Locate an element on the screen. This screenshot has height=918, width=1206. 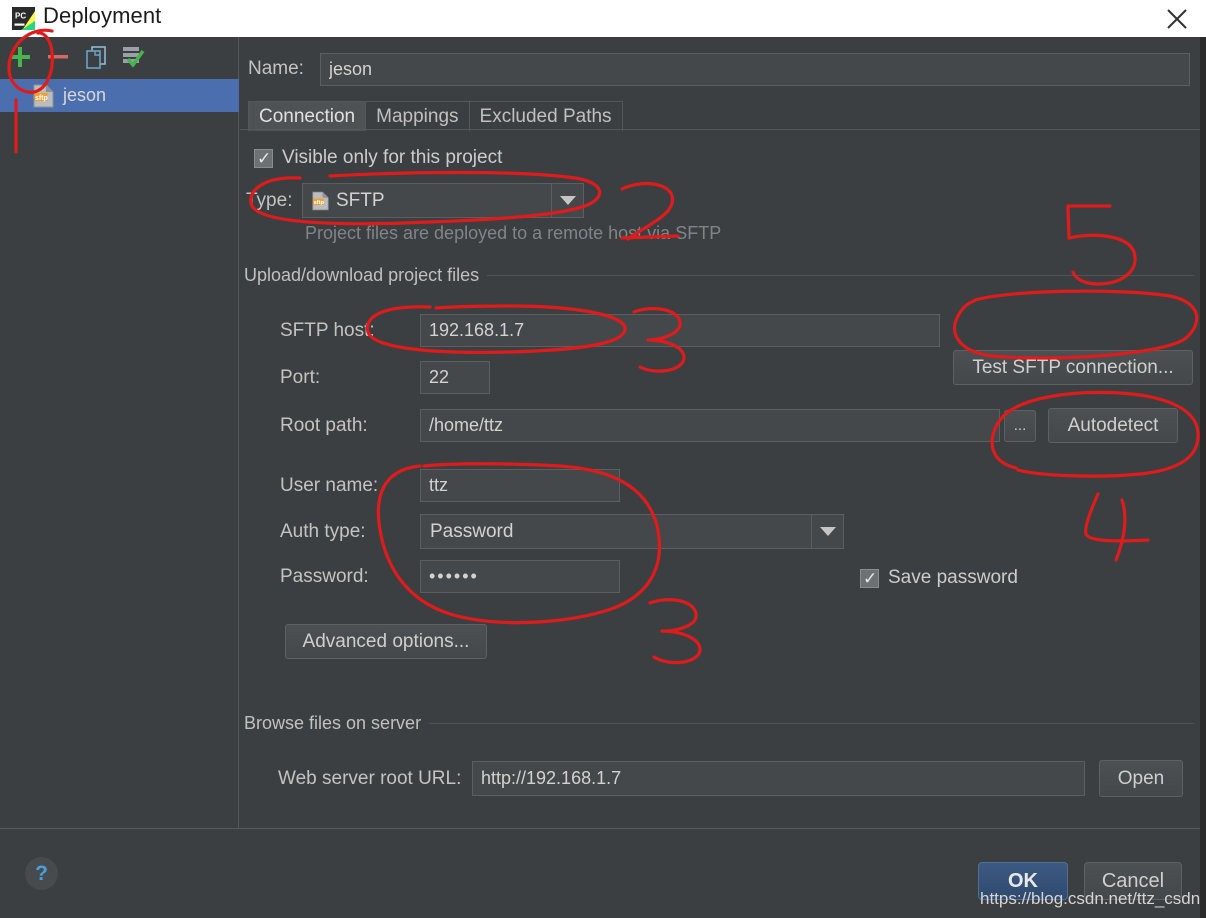
minus-icon is located at coordinates (58, 59).